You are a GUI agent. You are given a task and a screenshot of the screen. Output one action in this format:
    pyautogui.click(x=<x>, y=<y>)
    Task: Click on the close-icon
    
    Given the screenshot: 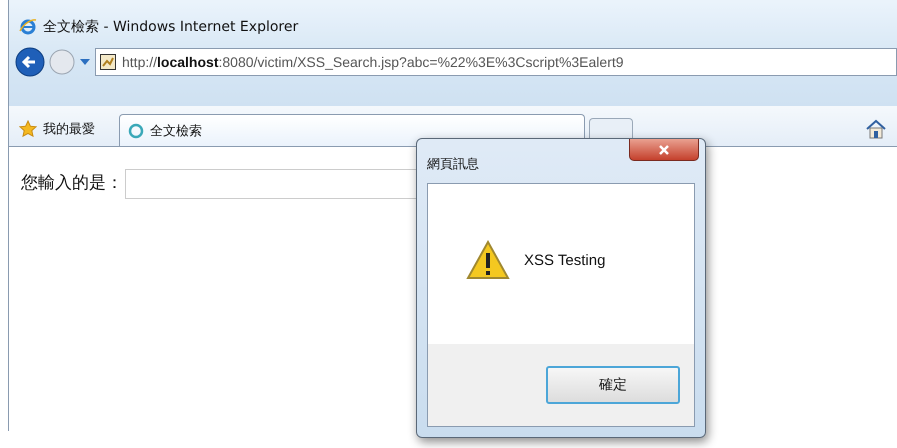 What is the action you would take?
    pyautogui.click(x=664, y=150)
    